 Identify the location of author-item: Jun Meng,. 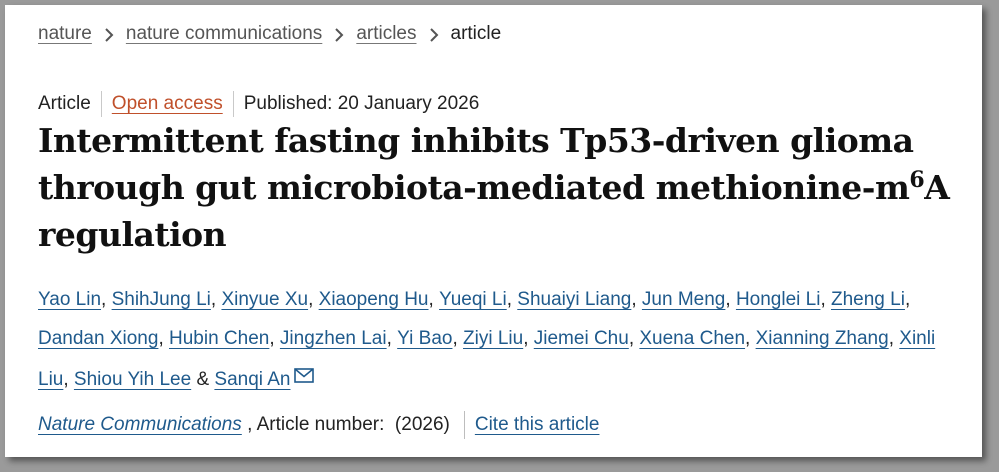
(689, 299).